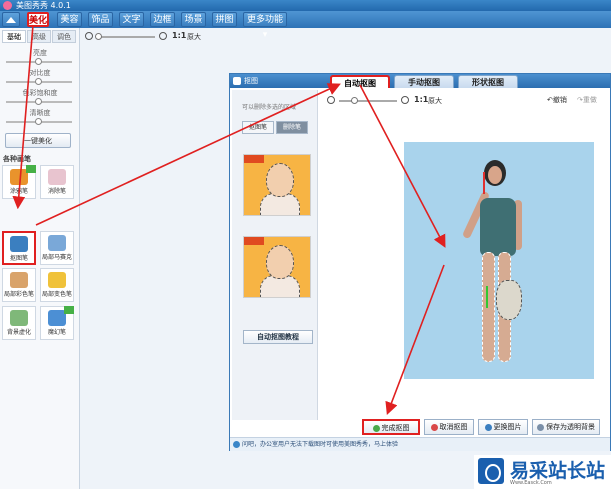 Image resolution: width=611 pixels, height=489 pixels. Describe the element at coordinates (40, 93) in the screenshot. I see `slider-label: 色彩饱和度` at that location.